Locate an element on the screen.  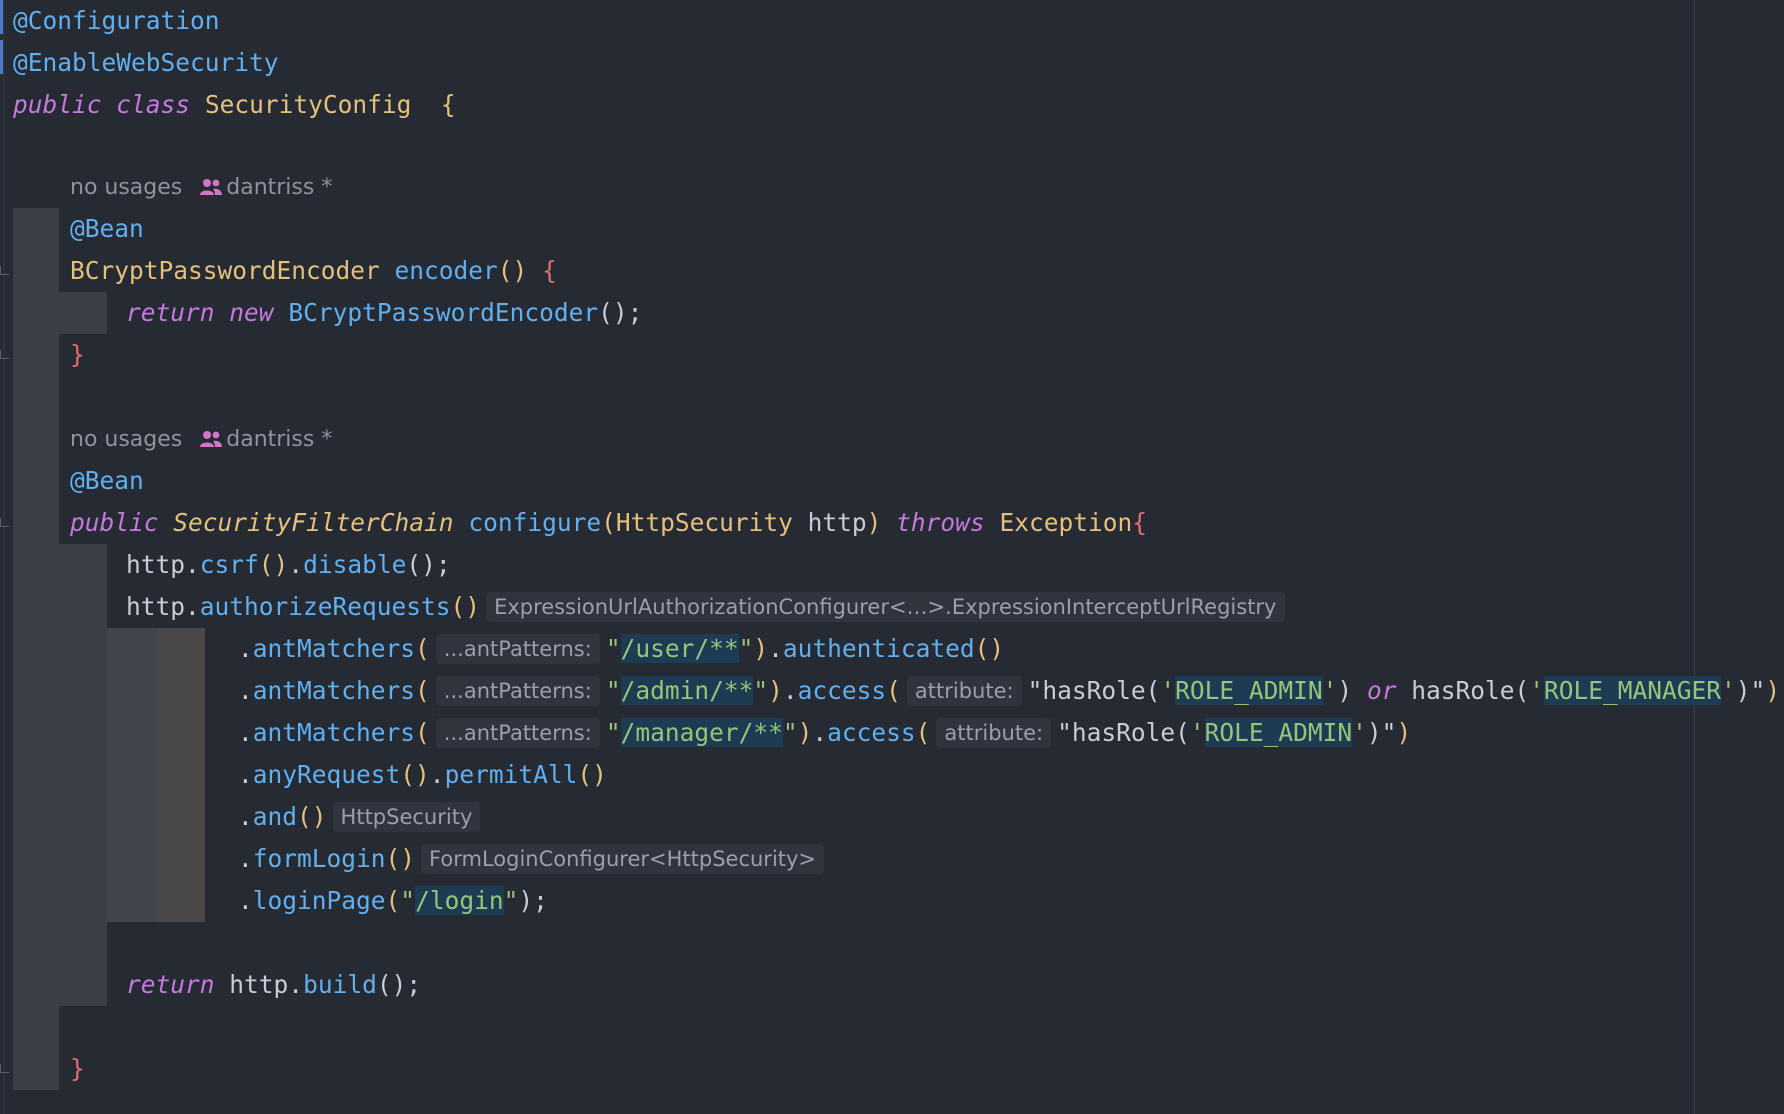
method-name: and is located at coordinates (275, 816).